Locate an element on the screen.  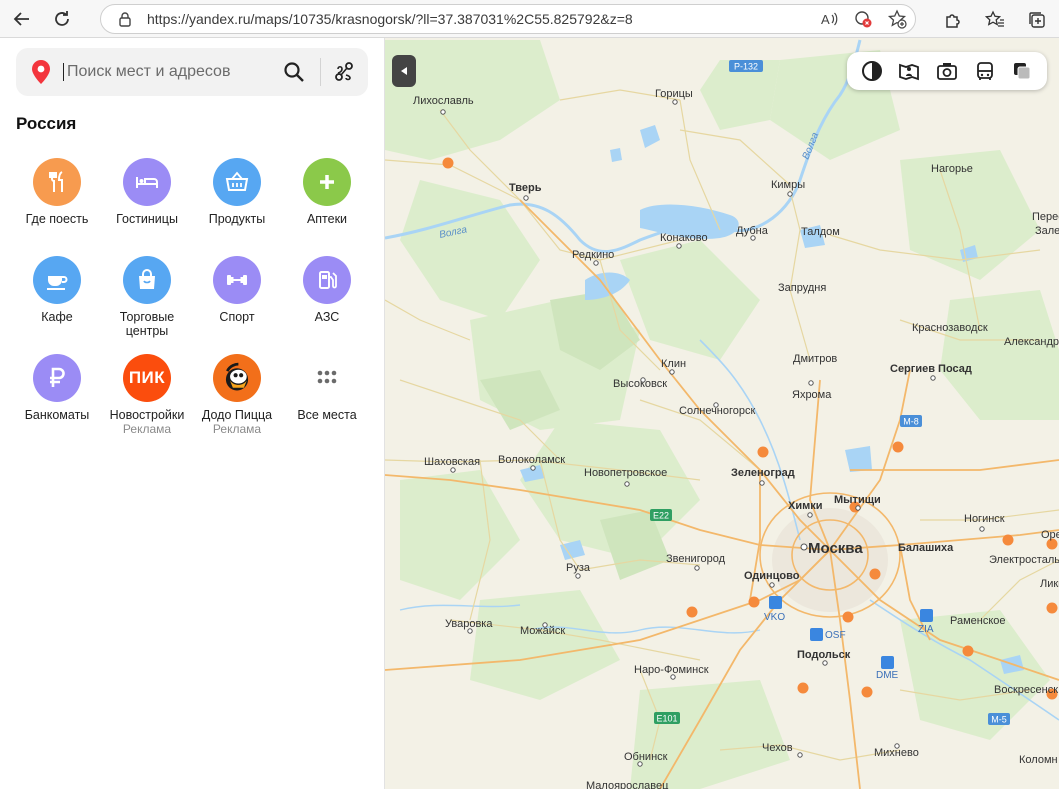
category-all-circle is located at coordinates (327, 378).